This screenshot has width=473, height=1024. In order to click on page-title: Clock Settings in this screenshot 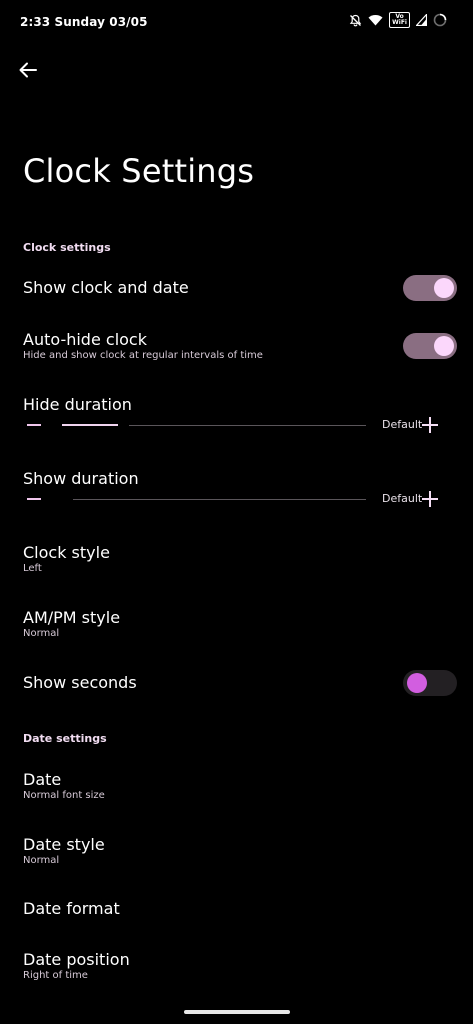, I will do `click(139, 171)`.